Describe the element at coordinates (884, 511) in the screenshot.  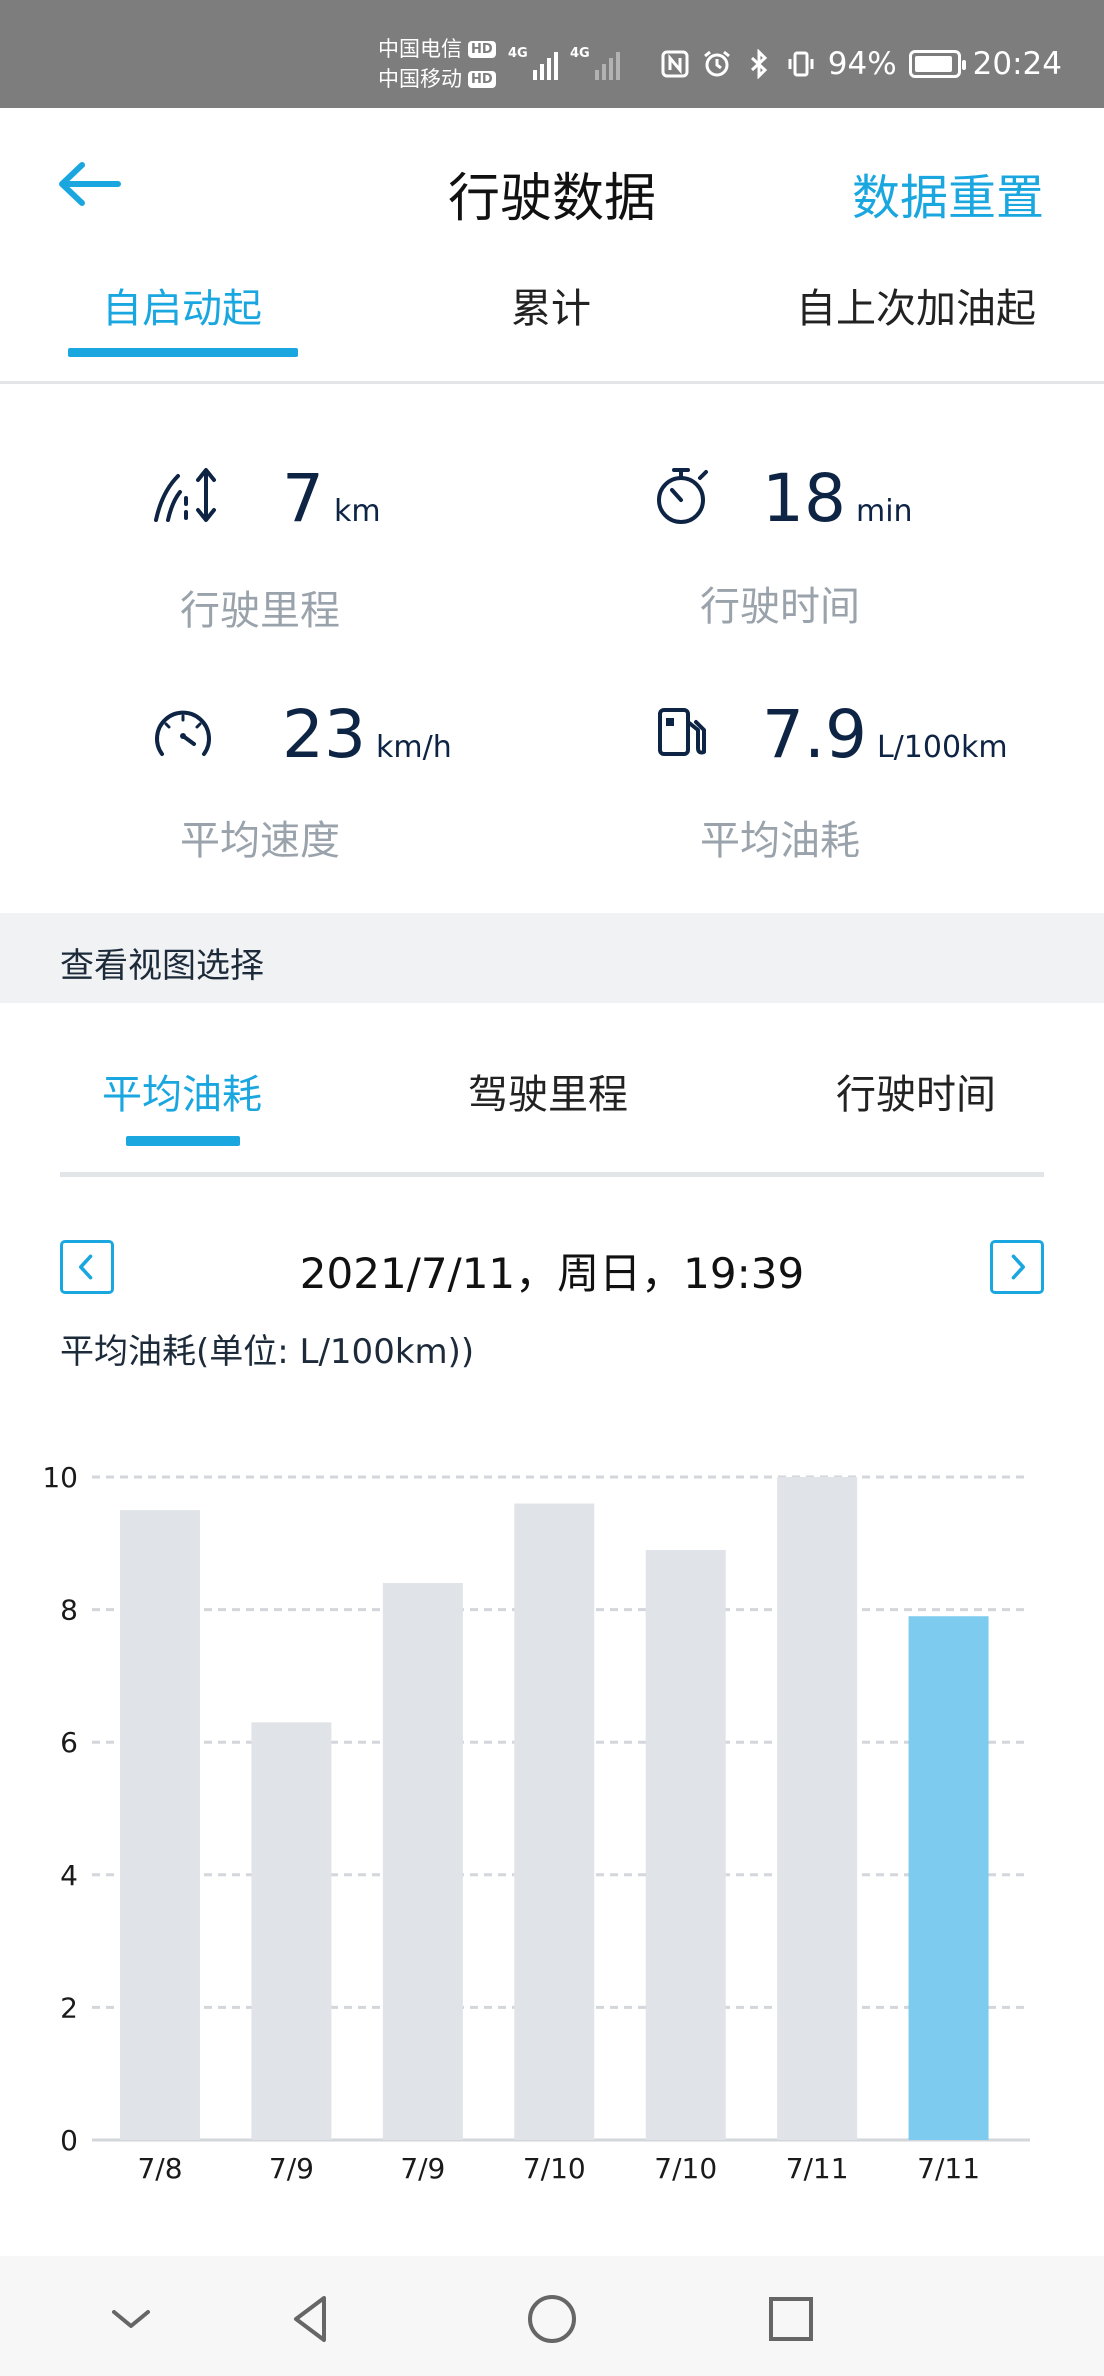
I see `time-unit: min` at that location.